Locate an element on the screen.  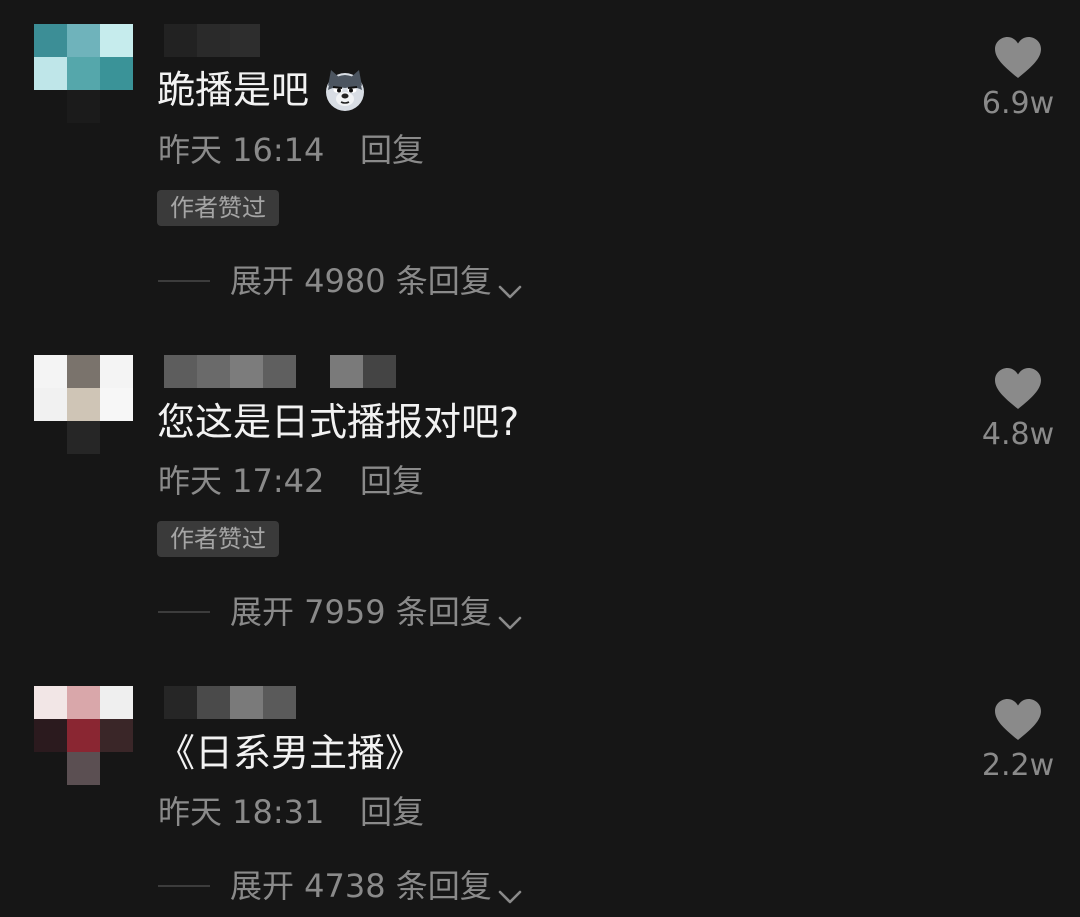
like-count: 2.2w is located at coordinates (1018, 765).